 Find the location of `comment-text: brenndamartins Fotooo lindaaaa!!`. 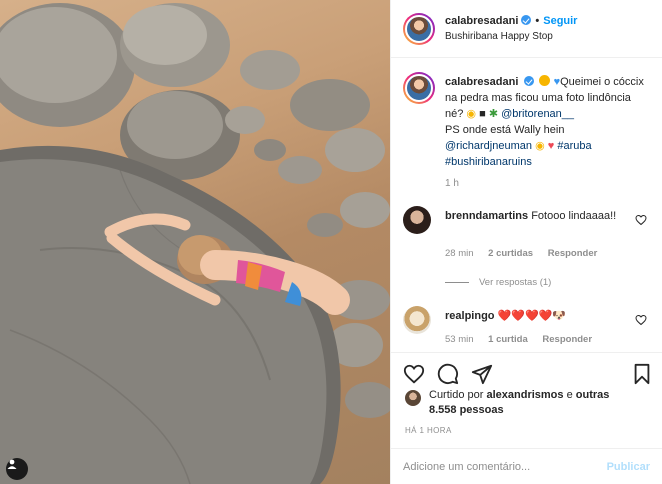

comment-text: brenndamartins Fotooo lindaaaa!! is located at coordinates (531, 216).